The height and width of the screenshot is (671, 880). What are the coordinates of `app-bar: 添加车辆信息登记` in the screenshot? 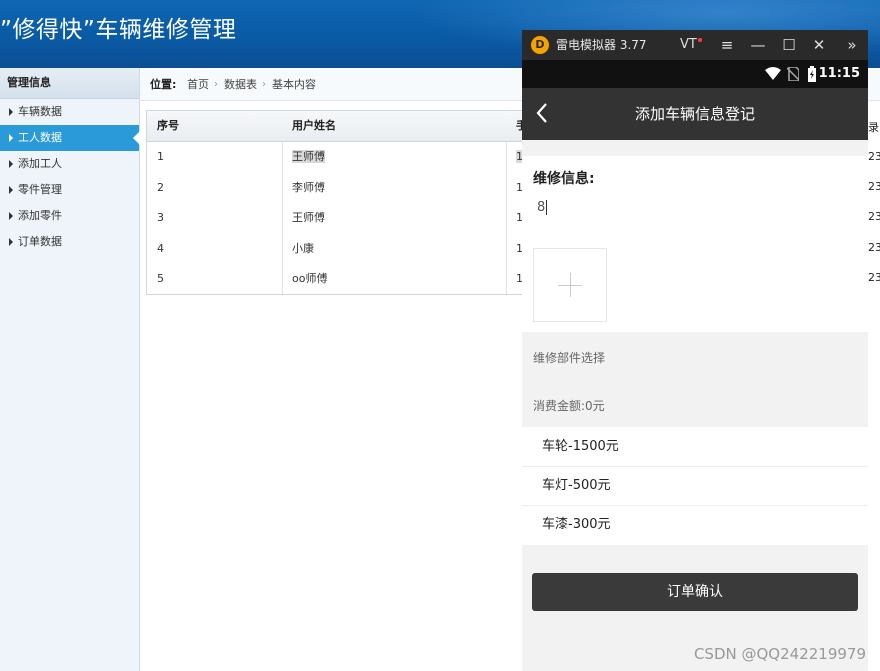 It's located at (695, 114).